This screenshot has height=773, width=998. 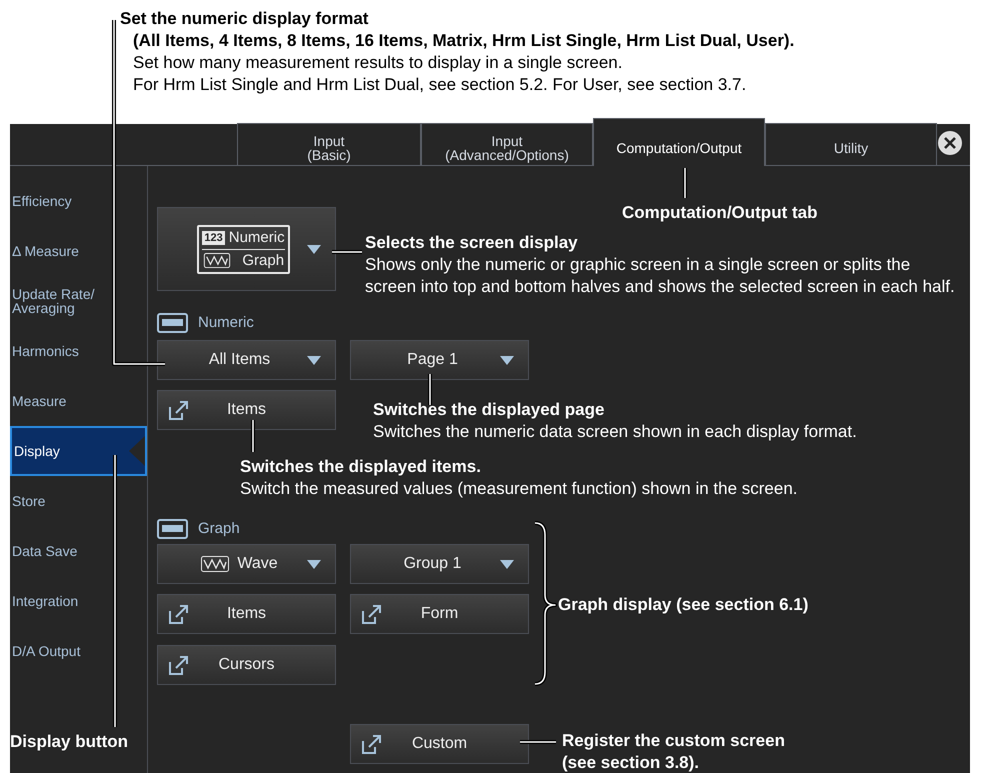 What do you see at coordinates (246, 249) in the screenshot?
I see `screen-display-selector: 123 Numeric Graph` at bounding box center [246, 249].